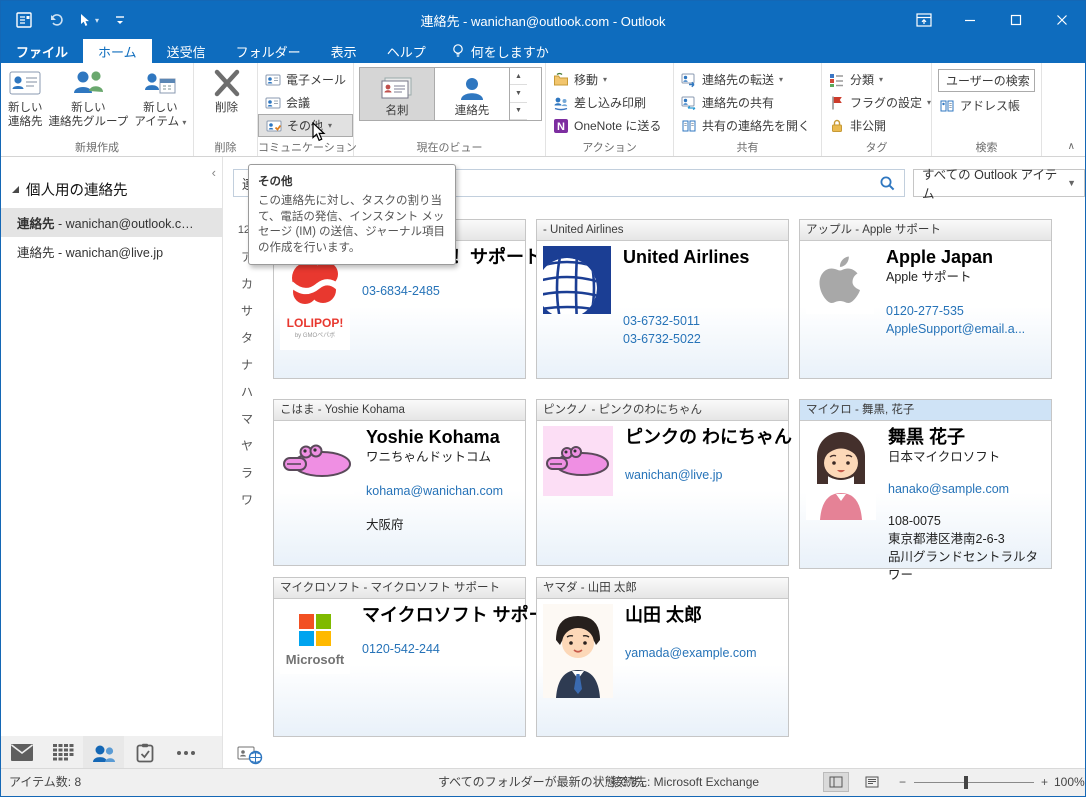  Describe the element at coordinates (1044, 782) in the screenshot. I see `zoom-in-button: +` at that location.